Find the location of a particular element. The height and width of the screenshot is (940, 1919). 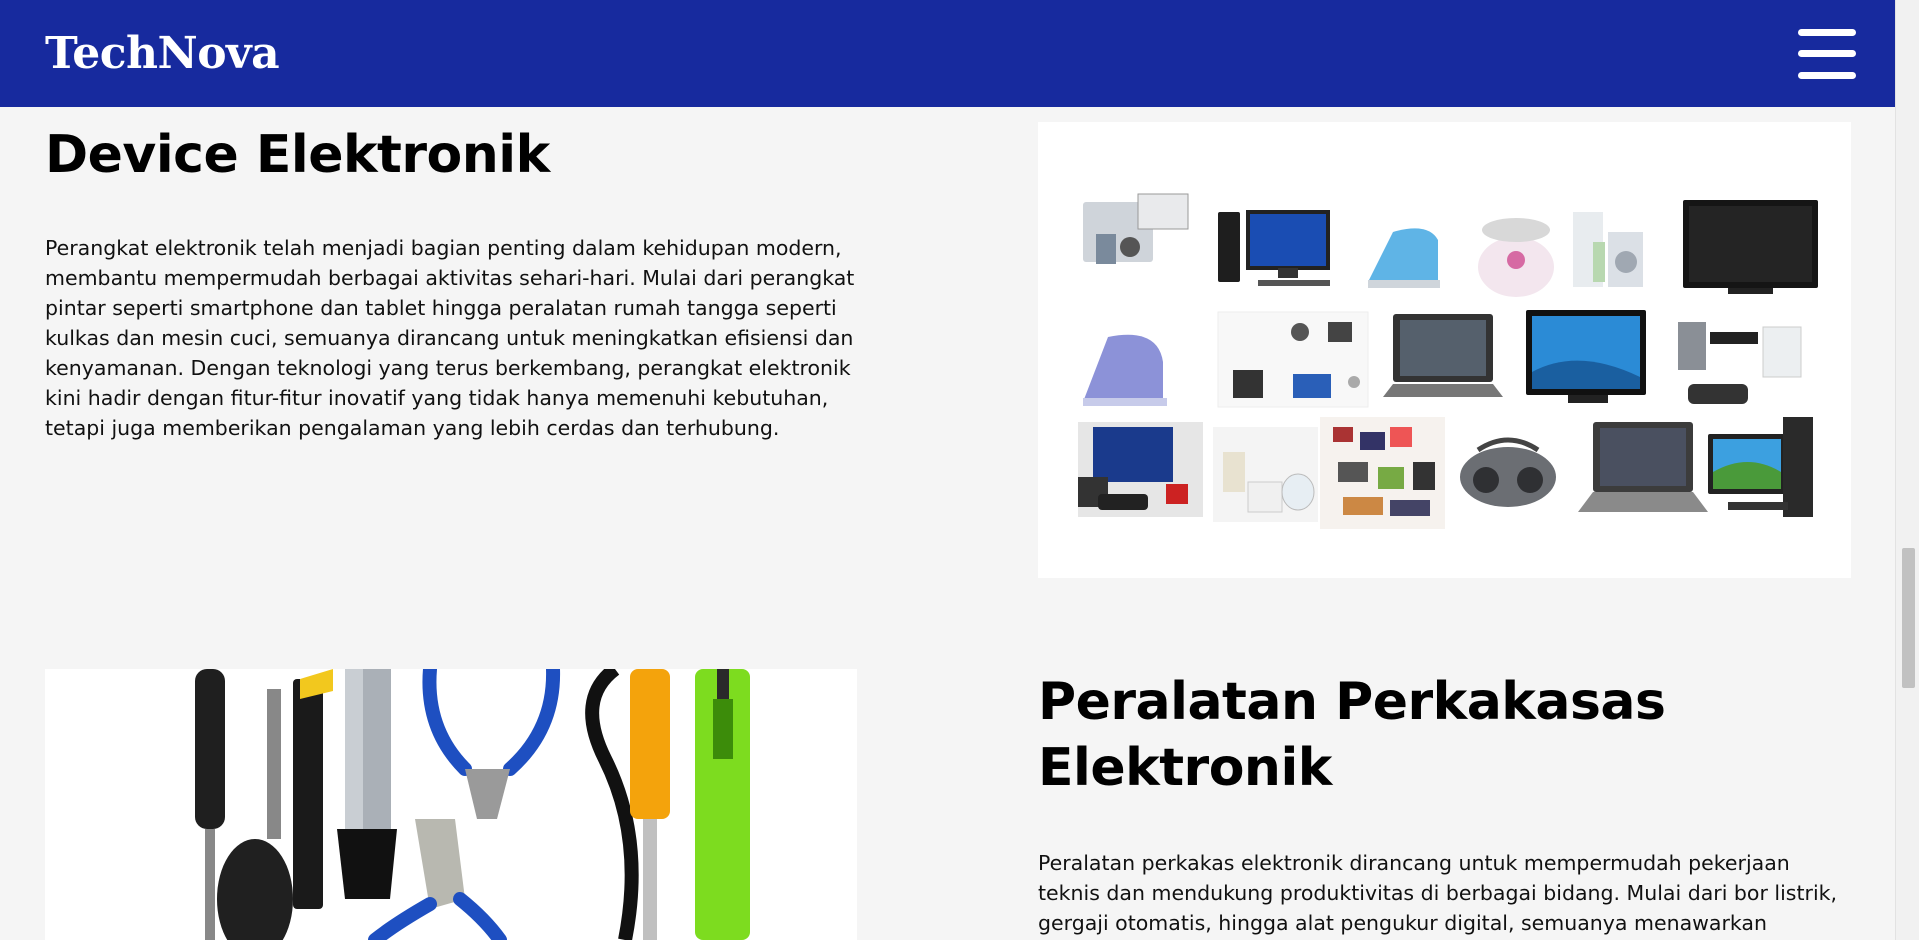

desoldering-pump-icon is located at coordinates (722, 804).